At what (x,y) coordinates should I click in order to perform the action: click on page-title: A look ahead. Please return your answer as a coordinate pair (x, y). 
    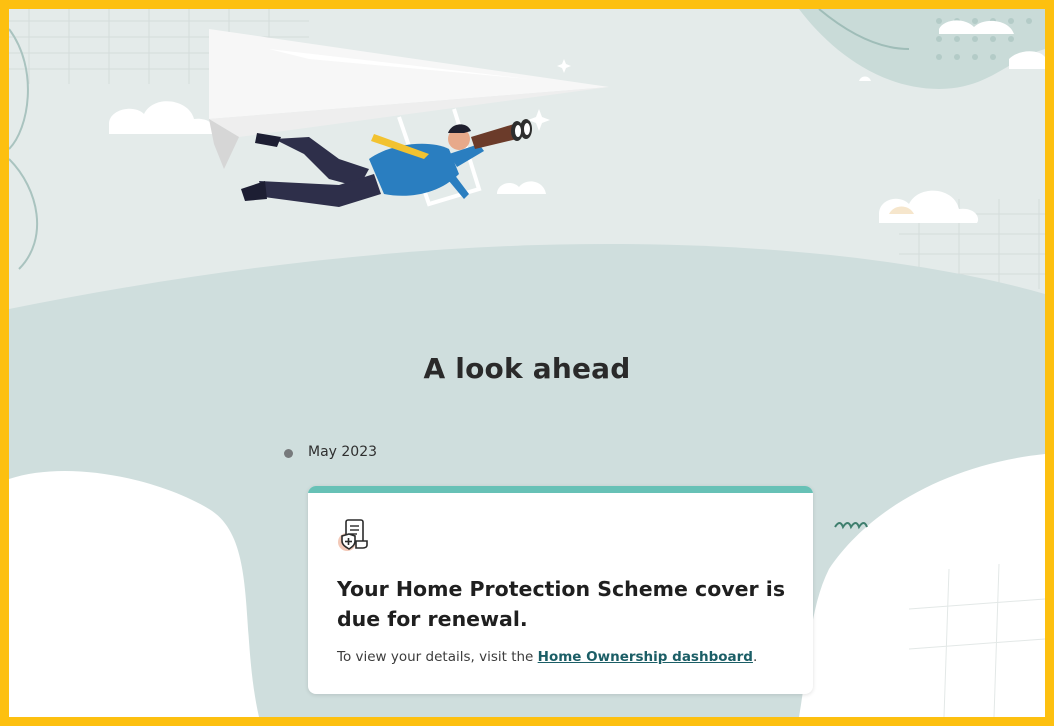
    Looking at the image, I should click on (527, 368).